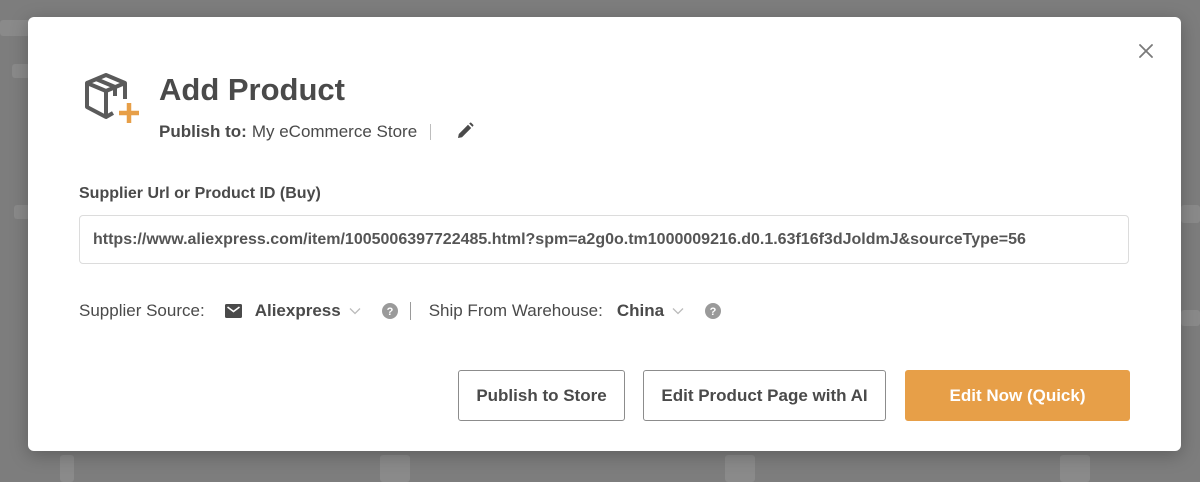 The height and width of the screenshot is (482, 1200). I want to click on mail-icon, so click(233, 311).